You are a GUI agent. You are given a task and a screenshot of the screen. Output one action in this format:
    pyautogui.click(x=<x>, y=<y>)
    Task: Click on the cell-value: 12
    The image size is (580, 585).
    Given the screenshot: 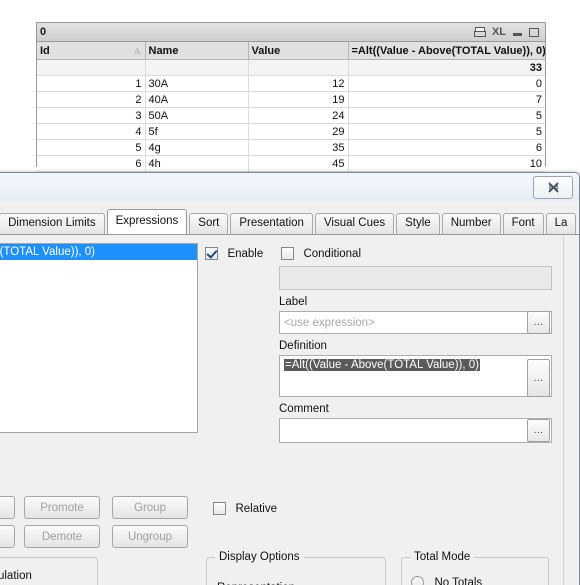 What is the action you would take?
    pyautogui.click(x=298, y=83)
    